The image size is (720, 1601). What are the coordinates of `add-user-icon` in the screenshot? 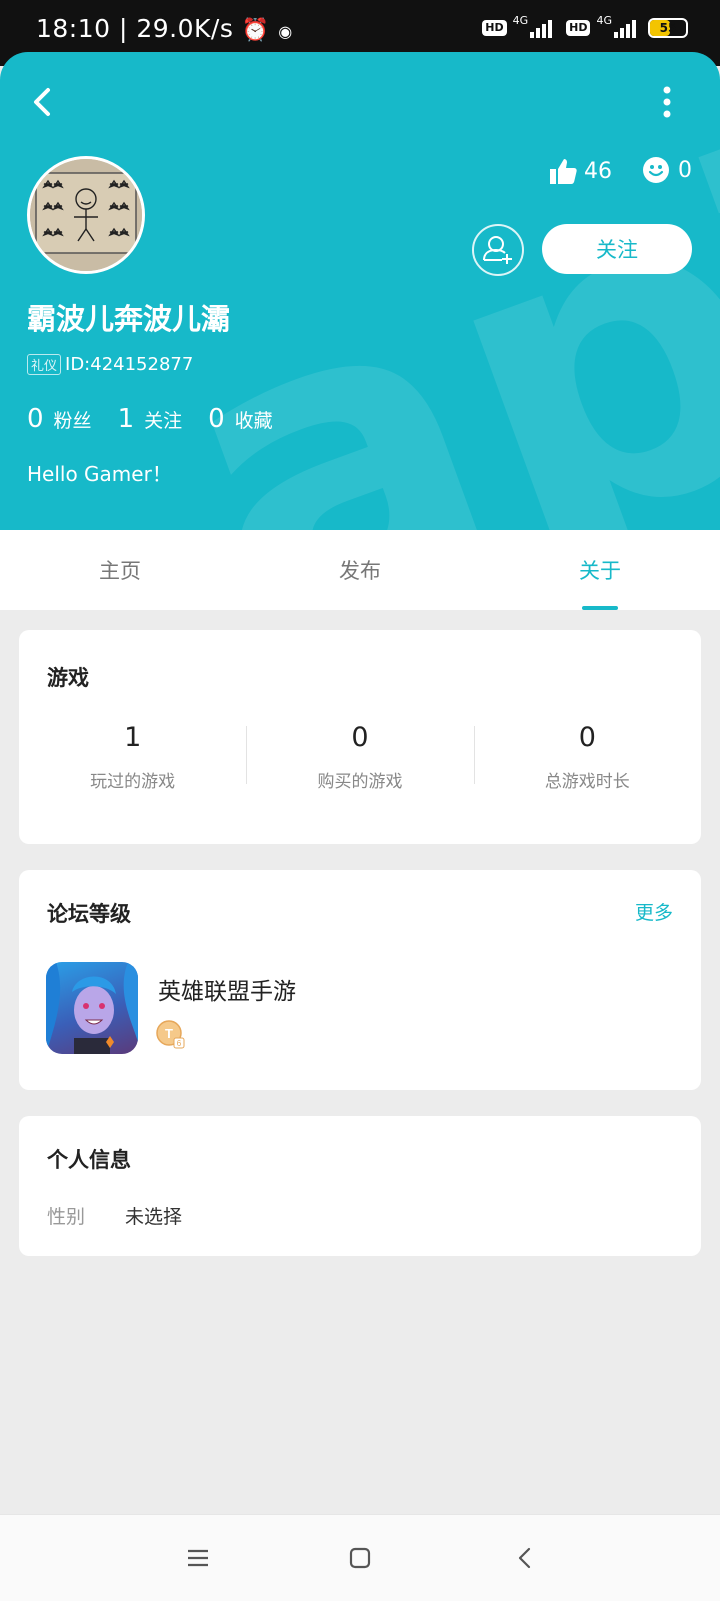 It's located at (497, 250).